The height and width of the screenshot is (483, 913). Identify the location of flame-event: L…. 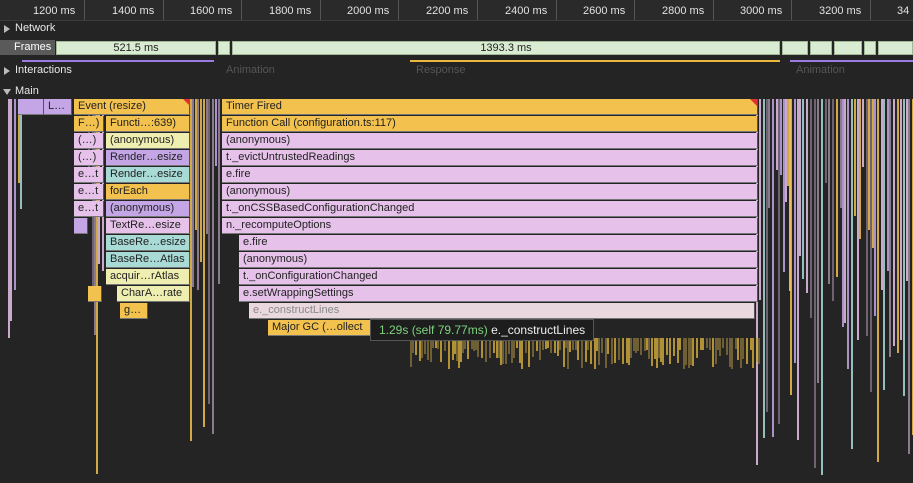
(58, 107).